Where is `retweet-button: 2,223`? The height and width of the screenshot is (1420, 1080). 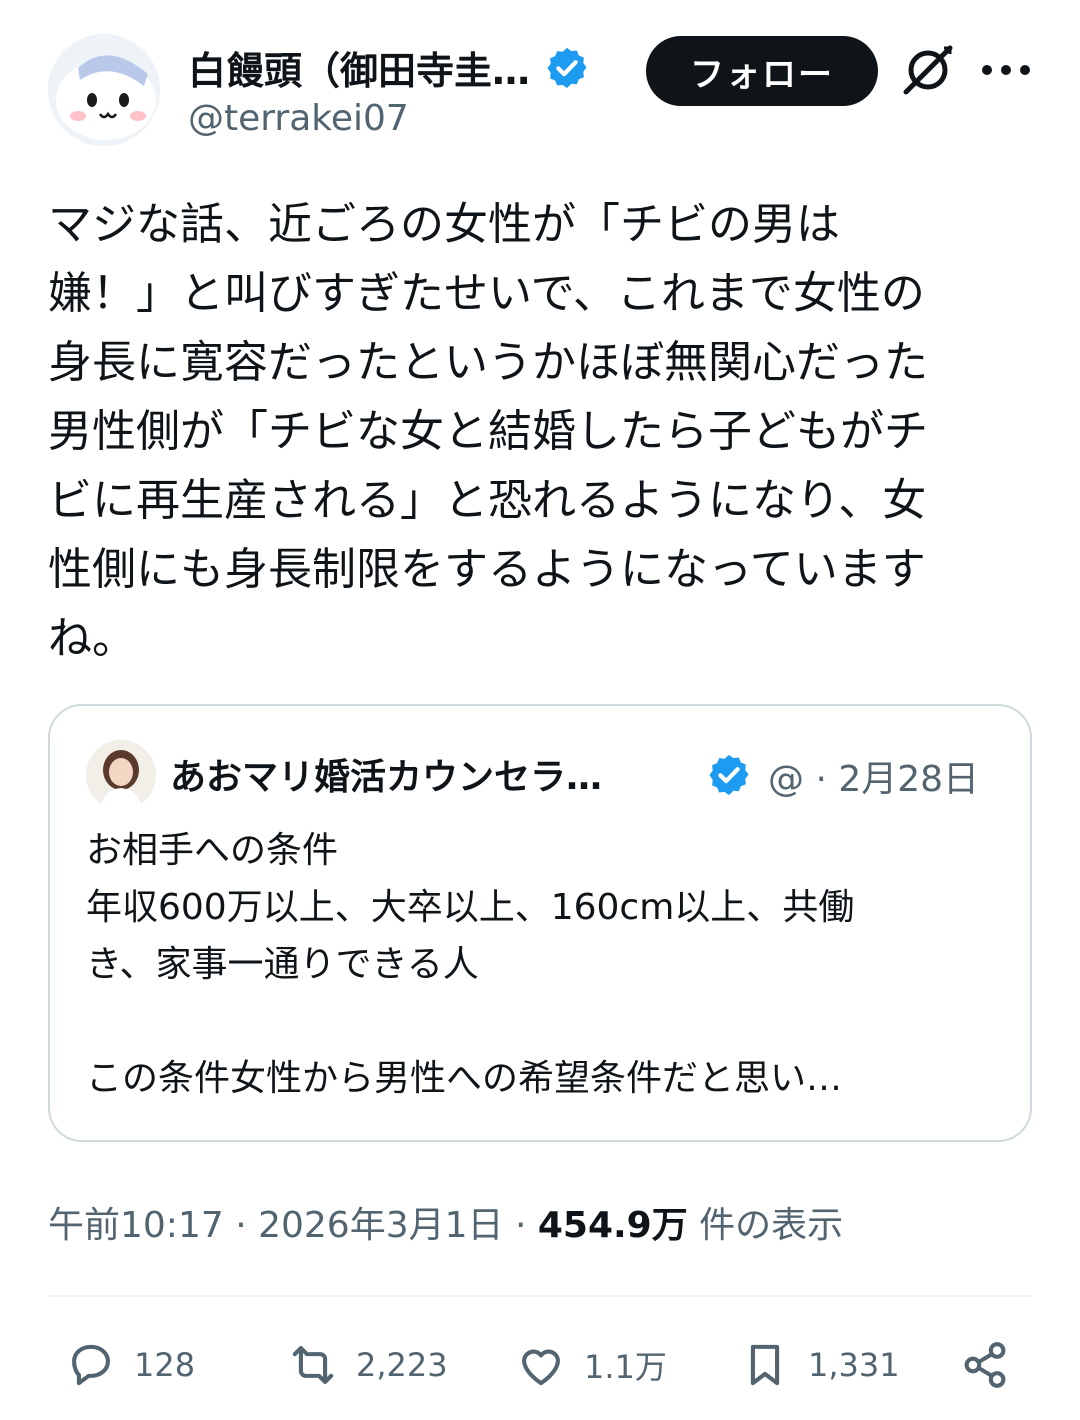 retweet-button: 2,223 is located at coordinates (366, 1365).